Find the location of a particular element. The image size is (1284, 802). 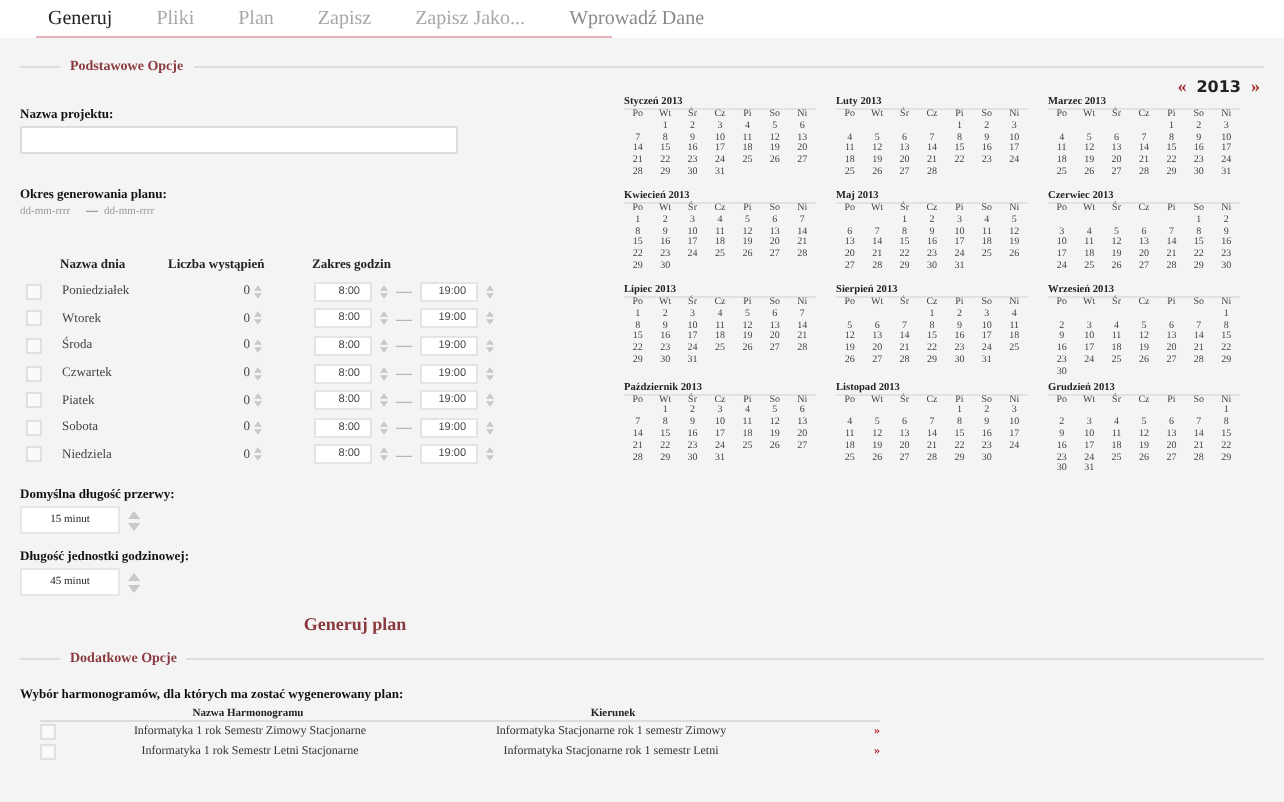

tab: Generuj is located at coordinates (80, 18).